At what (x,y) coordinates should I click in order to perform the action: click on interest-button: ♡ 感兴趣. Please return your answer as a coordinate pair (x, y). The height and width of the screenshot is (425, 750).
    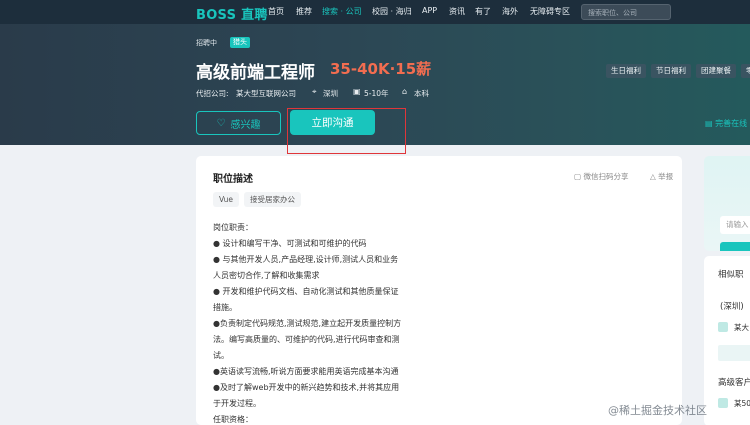
    Looking at the image, I should click on (238, 123).